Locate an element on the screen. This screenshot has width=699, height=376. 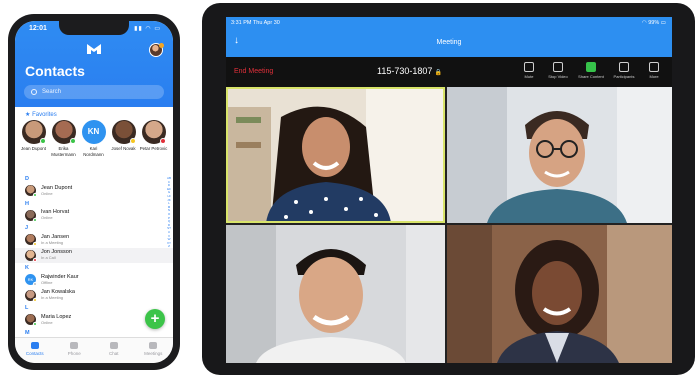
favorite-name: Jean Dupont is located at coordinates (33, 148).